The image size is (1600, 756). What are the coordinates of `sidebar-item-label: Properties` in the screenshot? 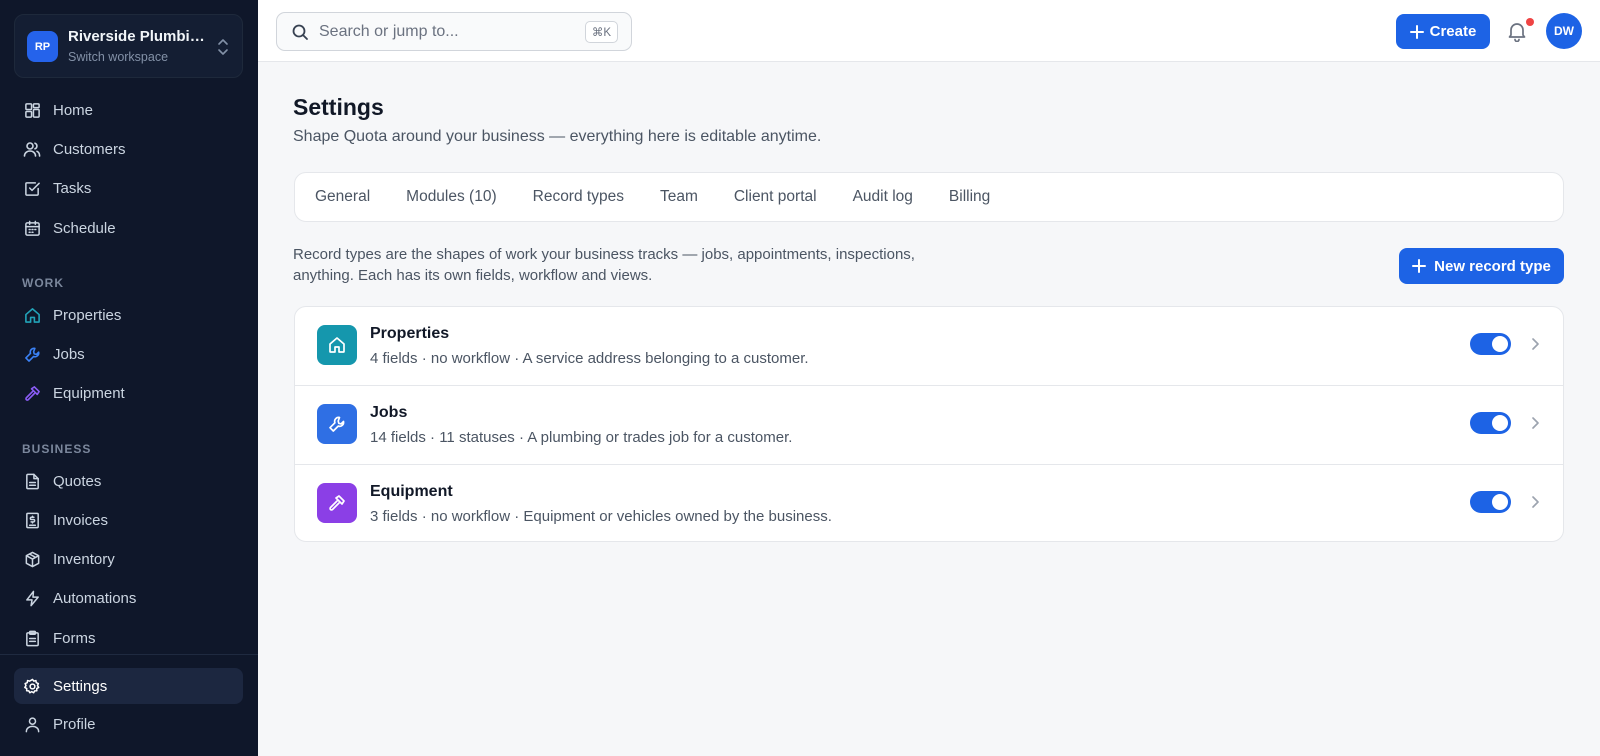 It's located at (87, 315).